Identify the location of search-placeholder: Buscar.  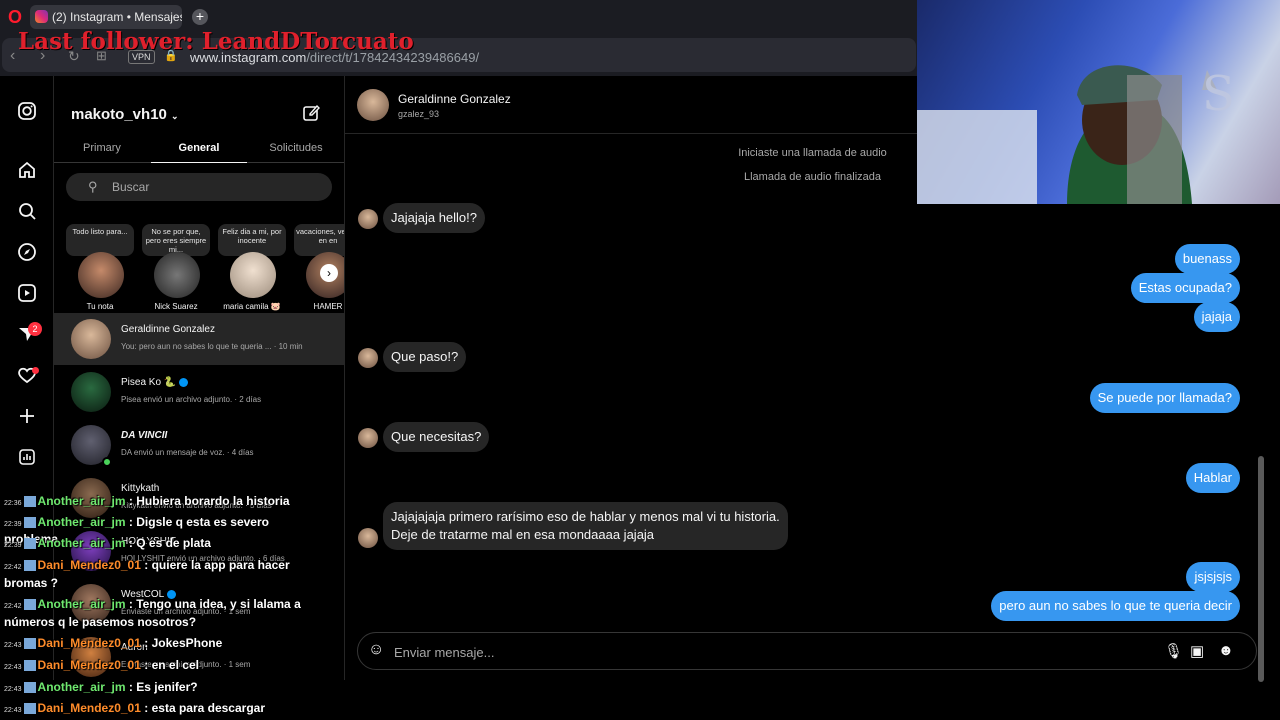
(131, 187).